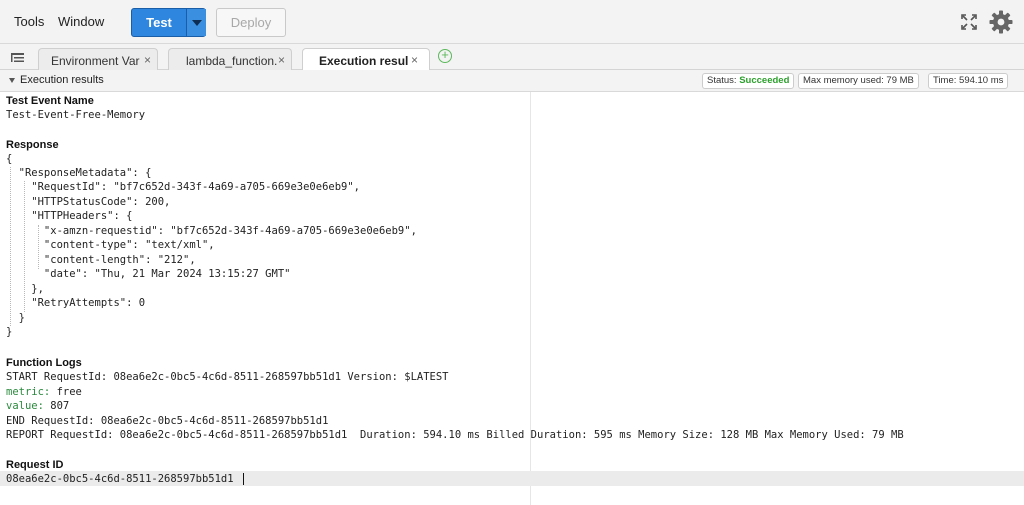 The image size is (1024, 505). Describe the element at coordinates (722, 80) in the screenshot. I see `status-label: Status:` at that location.